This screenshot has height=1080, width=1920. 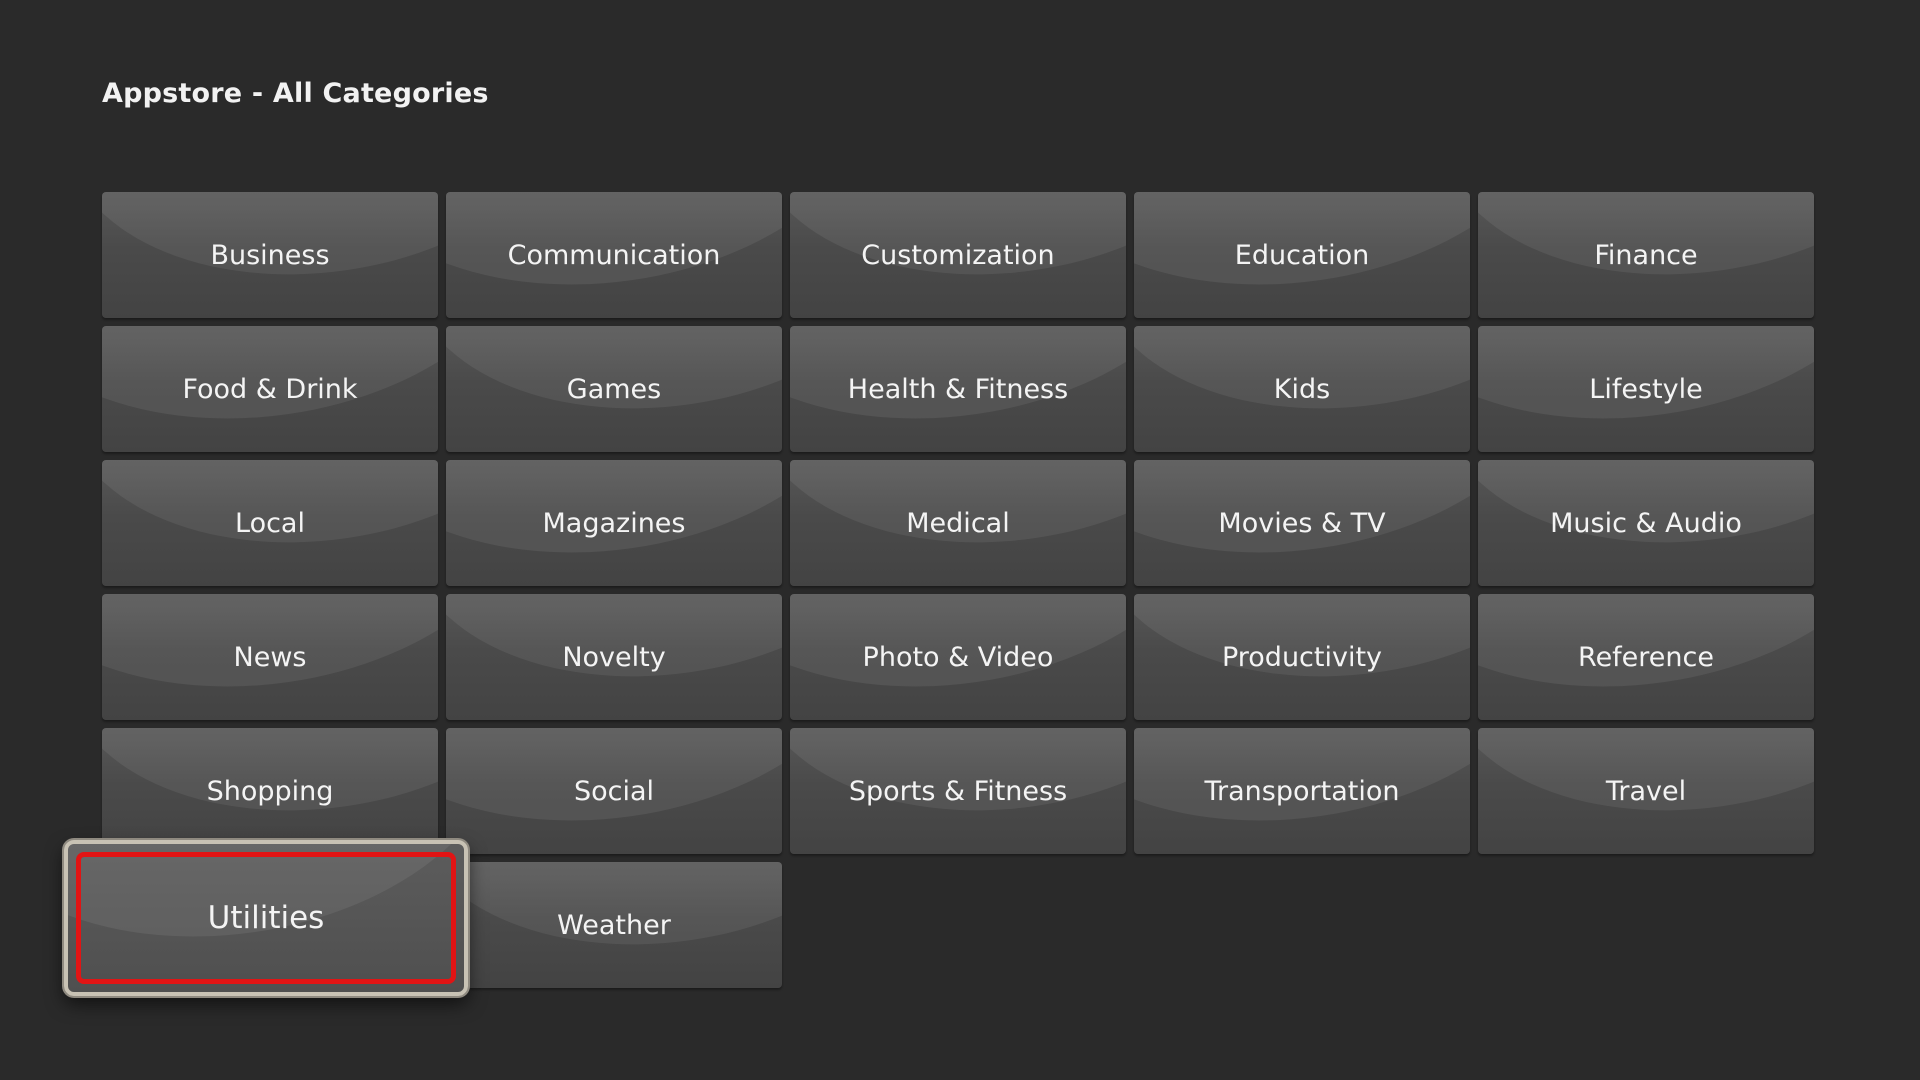 I want to click on category-label: Medical, so click(x=958, y=523).